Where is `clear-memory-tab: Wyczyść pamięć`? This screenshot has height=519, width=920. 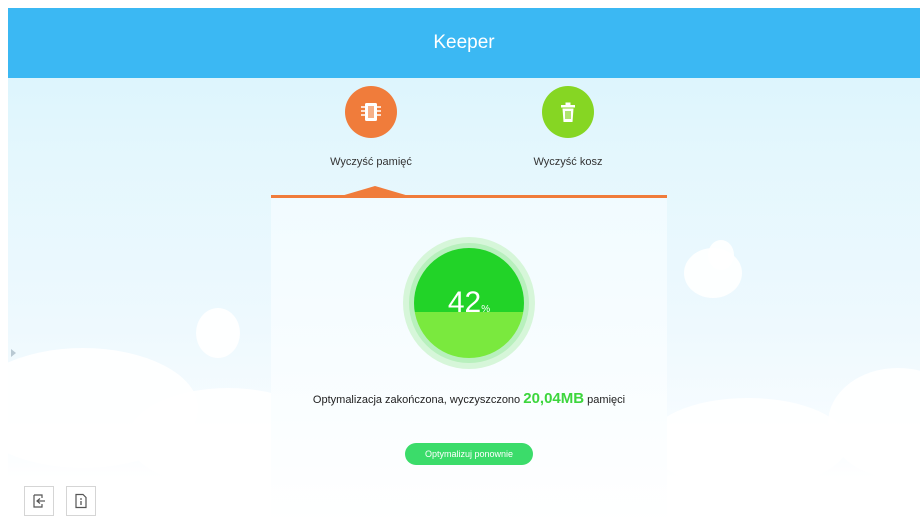 clear-memory-tab: Wyczyść pamięć is located at coordinates (371, 127).